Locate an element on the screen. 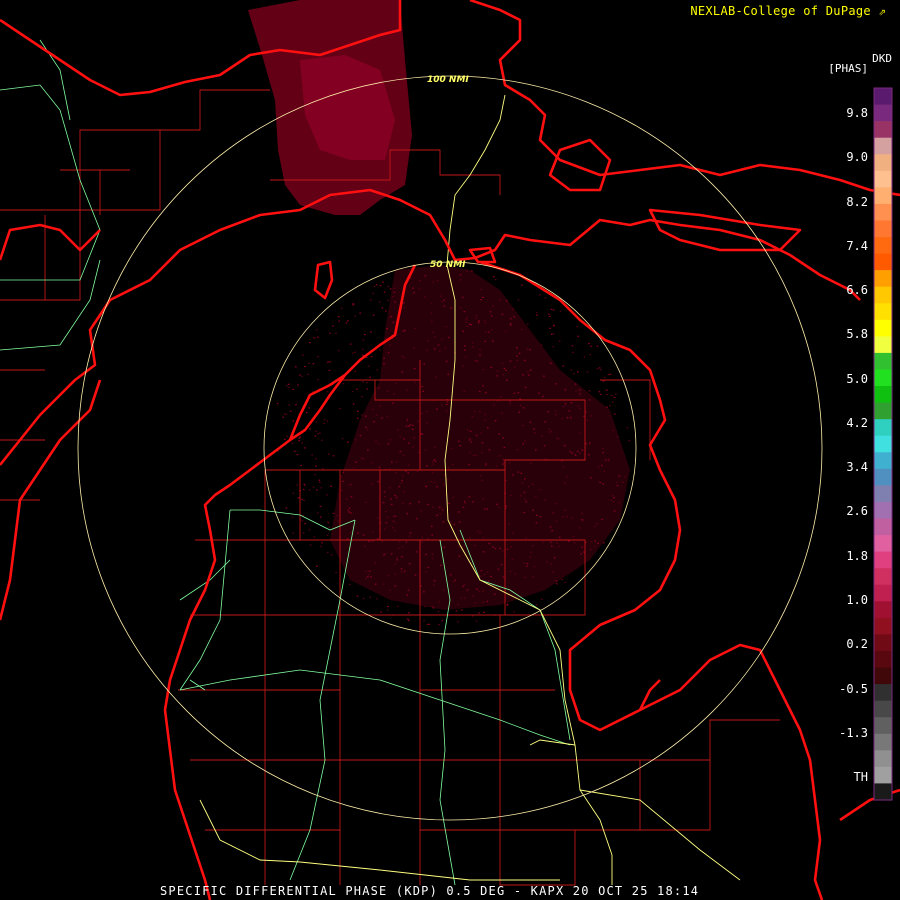  range-ring-50-label: 50 NMI is located at coordinates (448, 265).